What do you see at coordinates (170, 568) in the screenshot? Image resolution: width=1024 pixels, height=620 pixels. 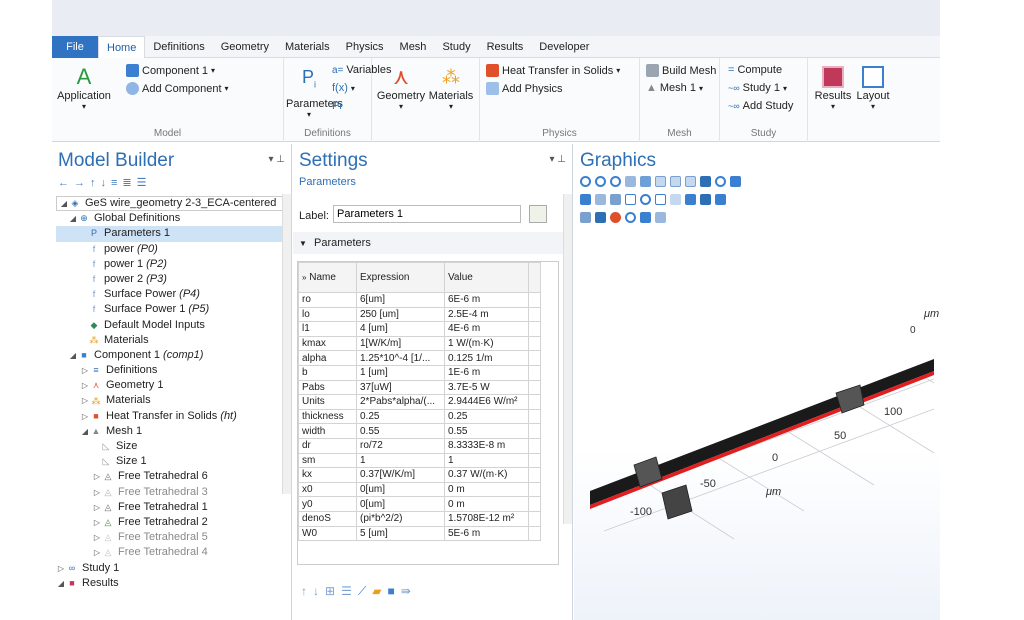 I see `tree-item-study-1: ▷ ∞ Study 1` at bounding box center [170, 568].